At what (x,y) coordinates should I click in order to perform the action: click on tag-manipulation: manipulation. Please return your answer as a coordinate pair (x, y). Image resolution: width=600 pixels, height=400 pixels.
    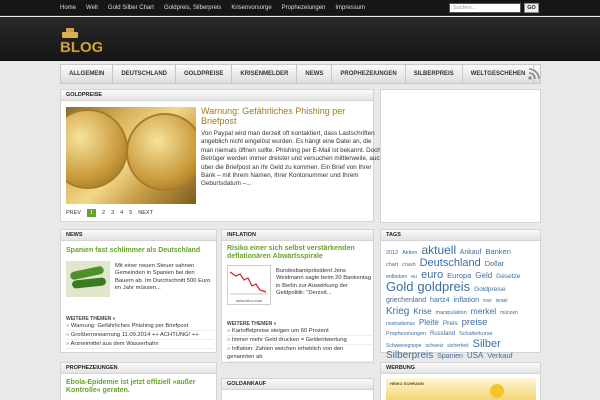
    Looking at the image, I should click on (451, 313).